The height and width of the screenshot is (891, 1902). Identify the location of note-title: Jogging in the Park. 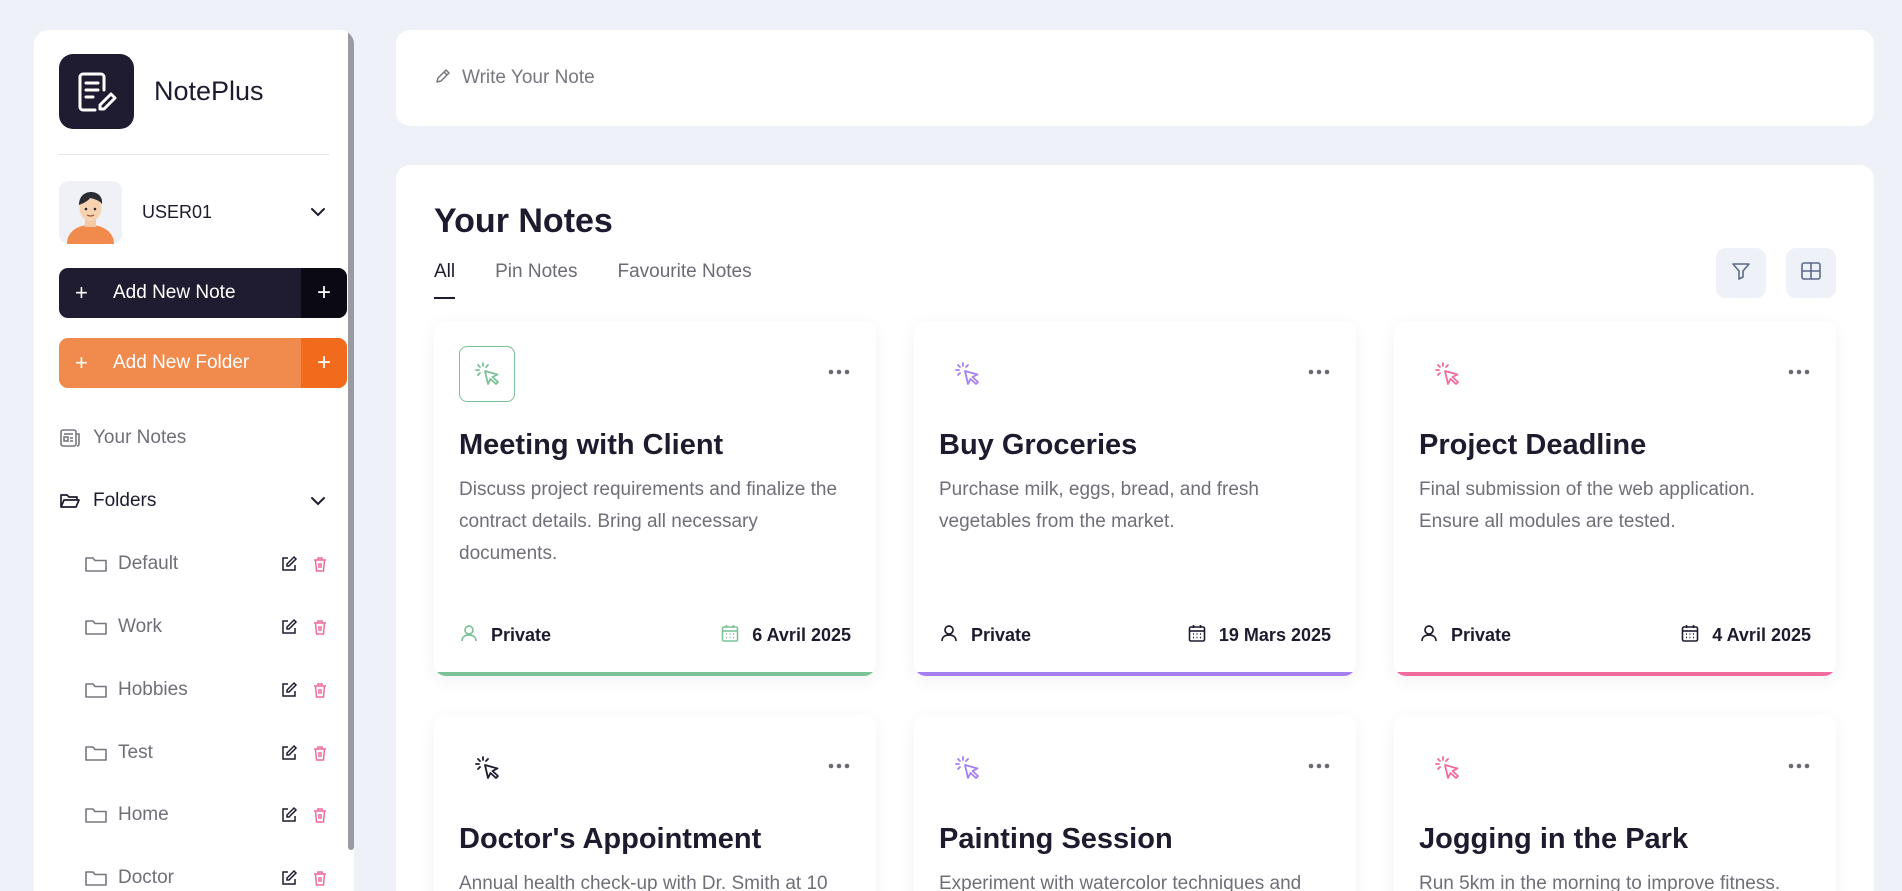
(1554, 839).